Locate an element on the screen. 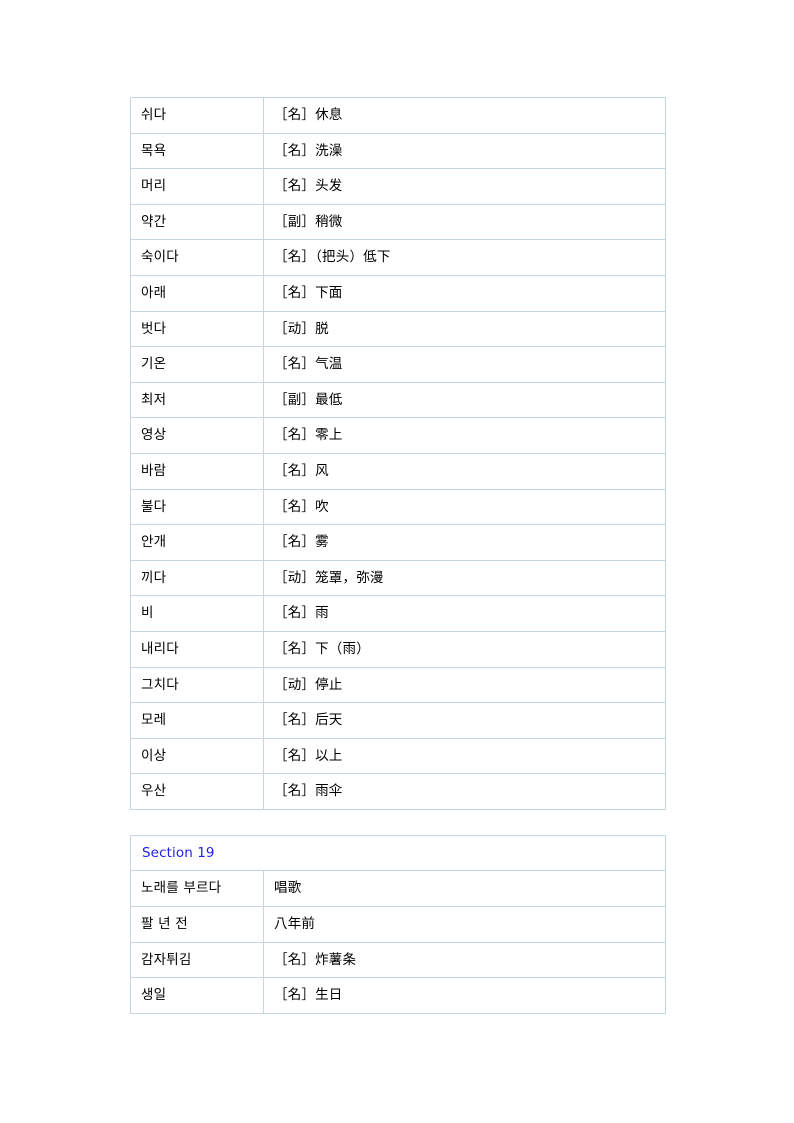  gloss-cell: 八年前 is located at coordinates (464, 924).